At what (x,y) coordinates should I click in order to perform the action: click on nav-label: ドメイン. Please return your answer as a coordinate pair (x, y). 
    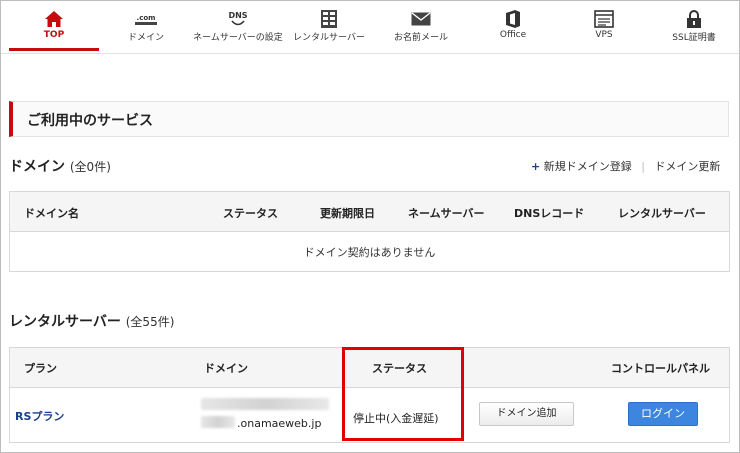
    Looking at the image, I should click on (145, 38).